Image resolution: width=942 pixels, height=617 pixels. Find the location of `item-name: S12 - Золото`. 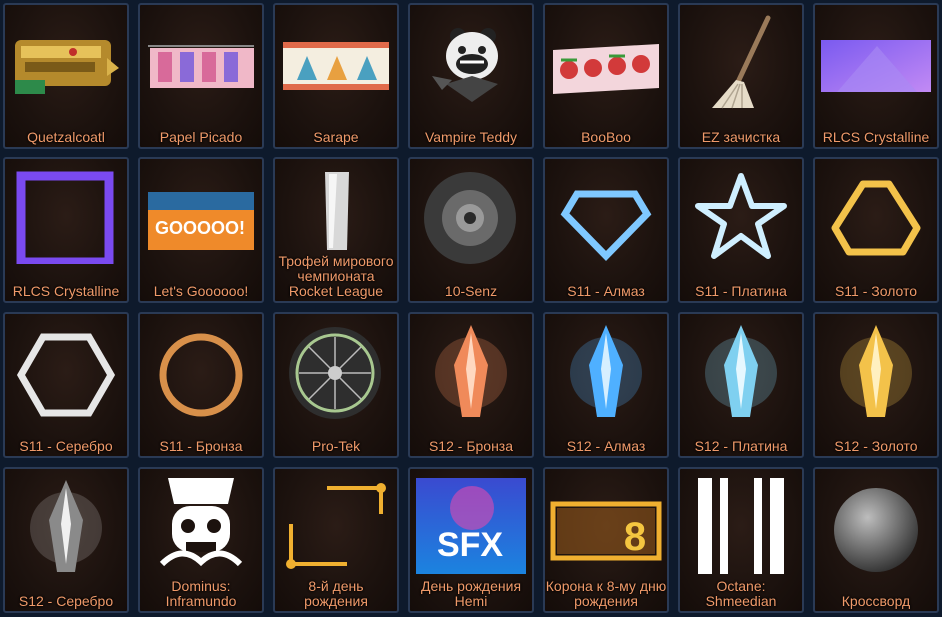

item-name: S12 - Золото is located at coordinates (876, 446).